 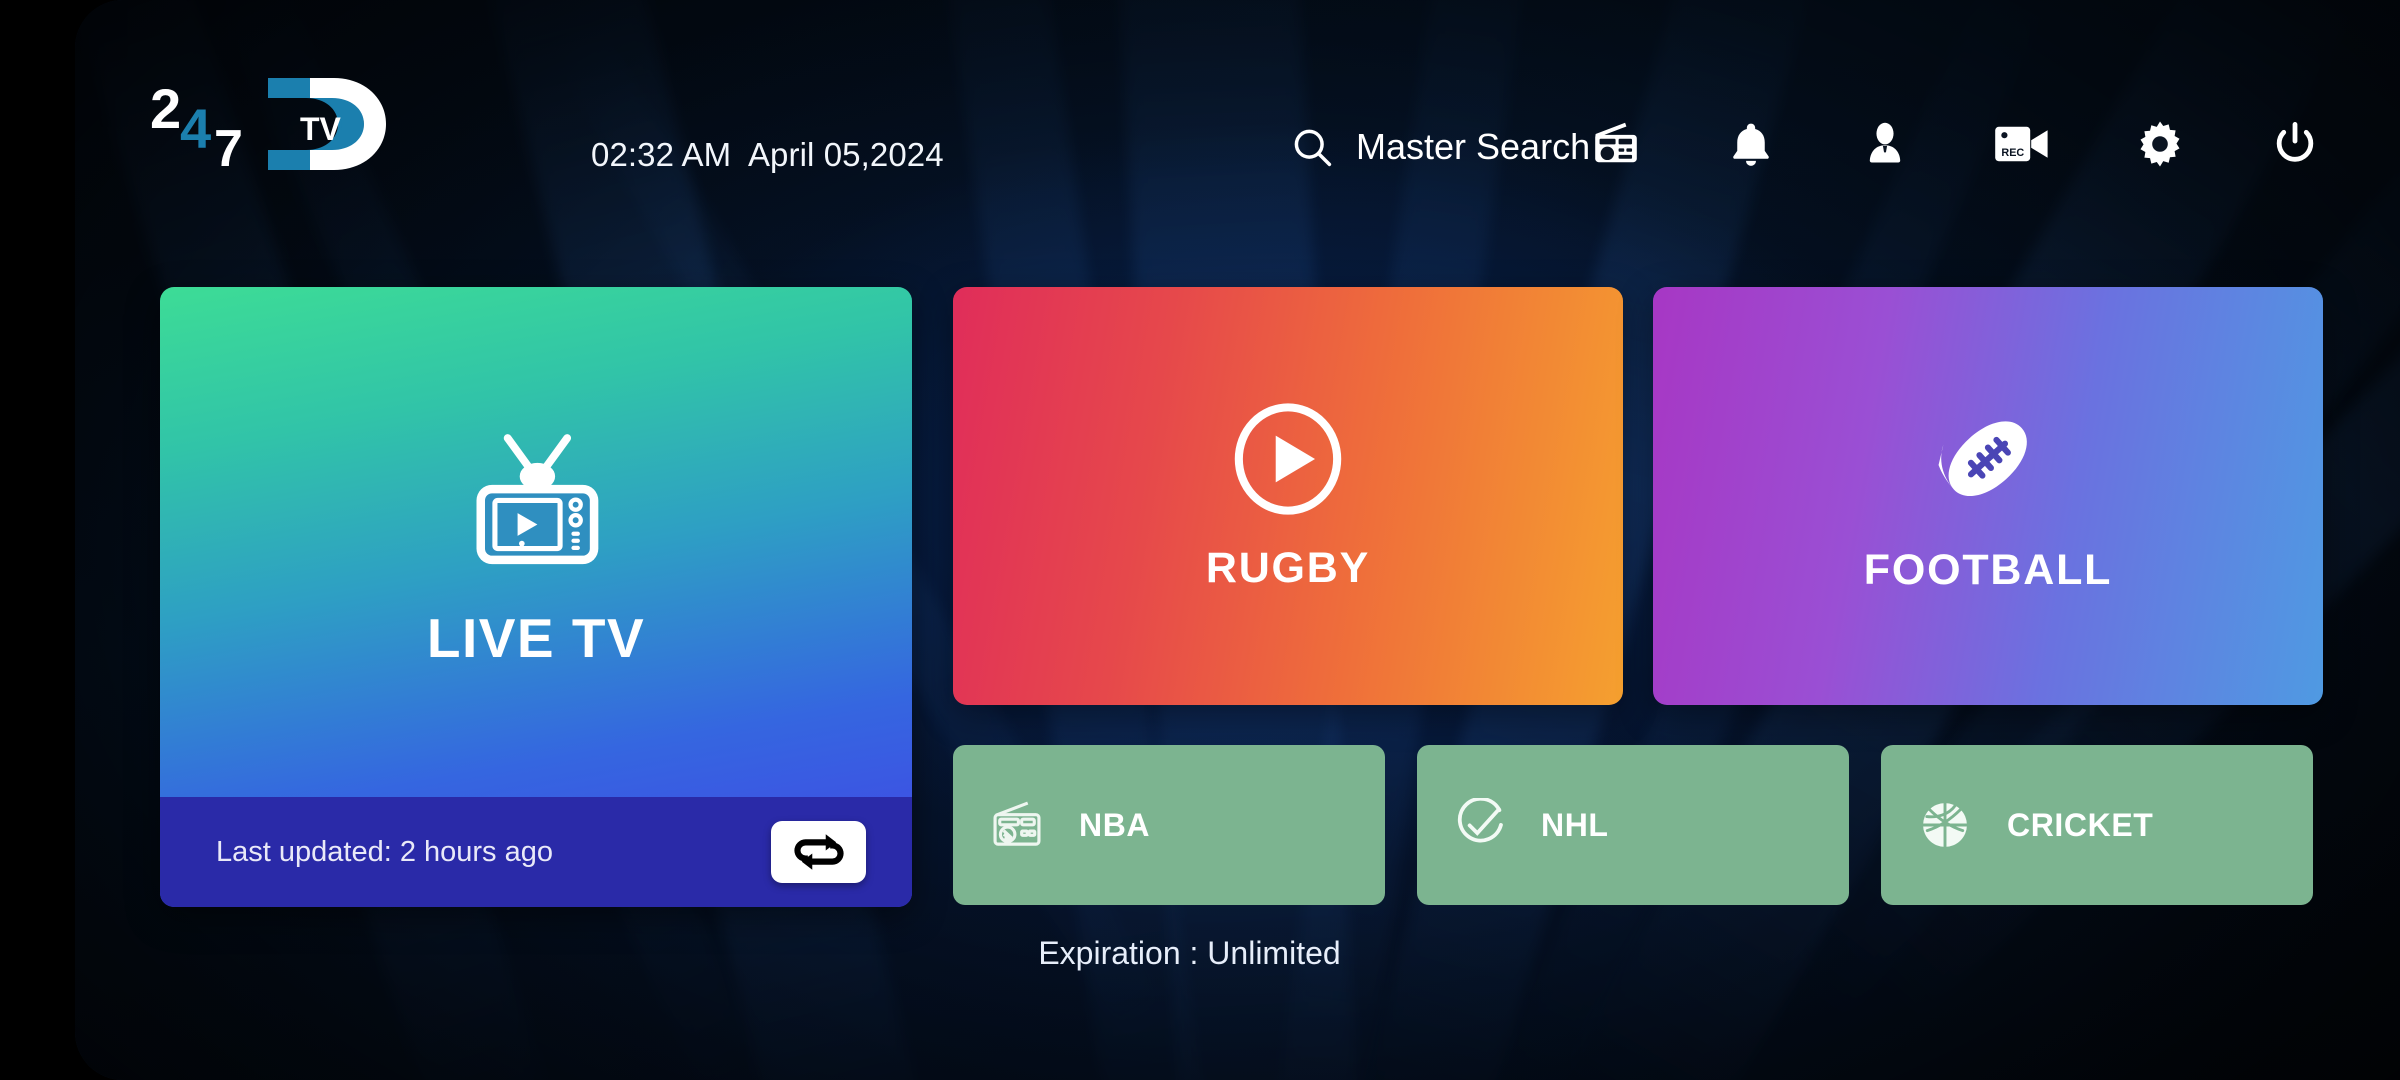 I want to click on brand-tv-label: TV, so click(x=321, y=129).